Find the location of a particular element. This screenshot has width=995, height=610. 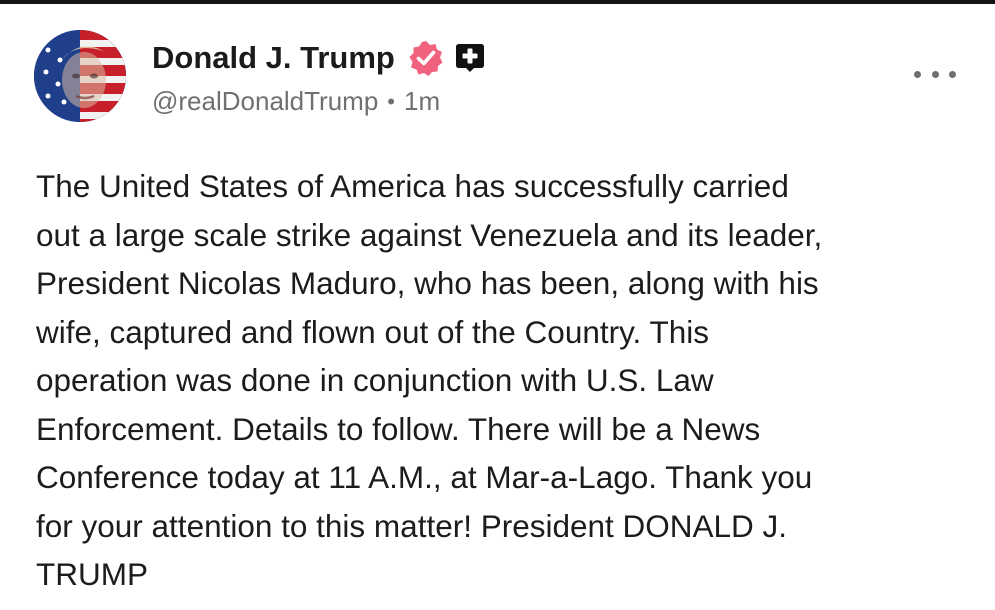

author-meta-row: @realDonaldTrump • 1m is located at coordinates (296, 101).